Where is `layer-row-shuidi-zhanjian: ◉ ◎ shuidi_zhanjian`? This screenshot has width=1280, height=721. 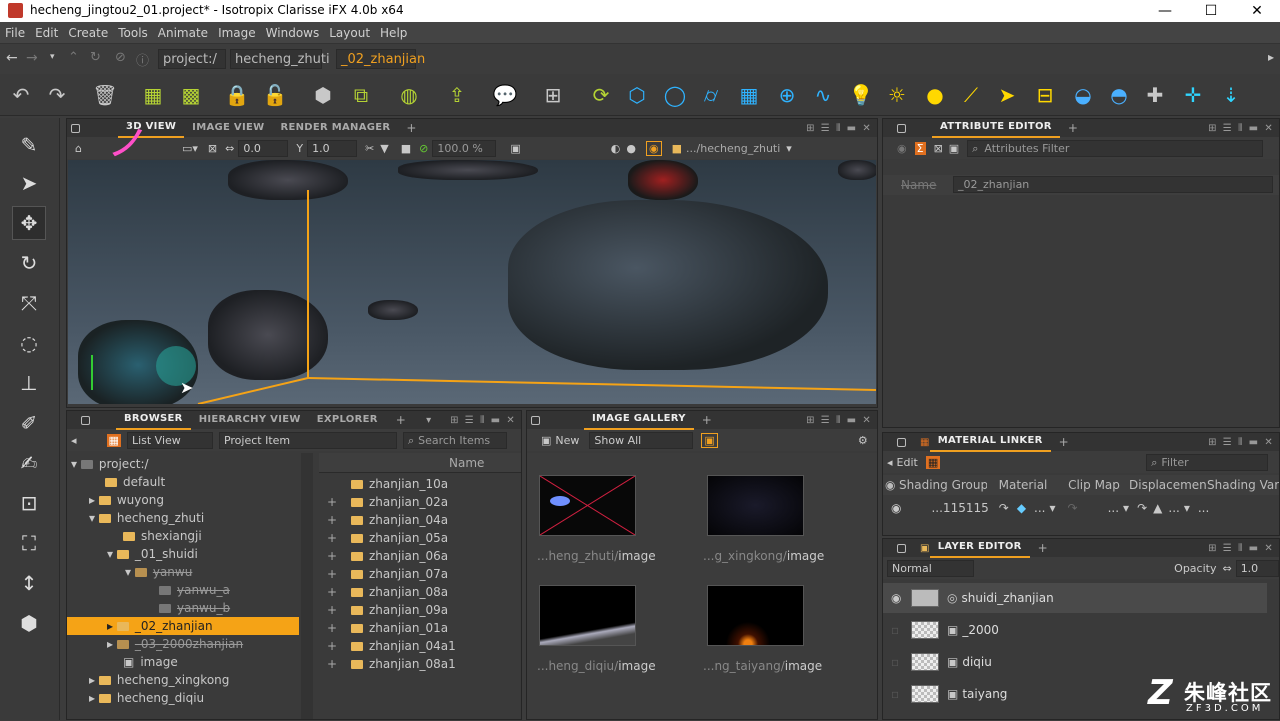
layer-row-shuidi-zhanjian: ◉ ◎ shuidi_zhanjian is located at coordinates (1075, 598).